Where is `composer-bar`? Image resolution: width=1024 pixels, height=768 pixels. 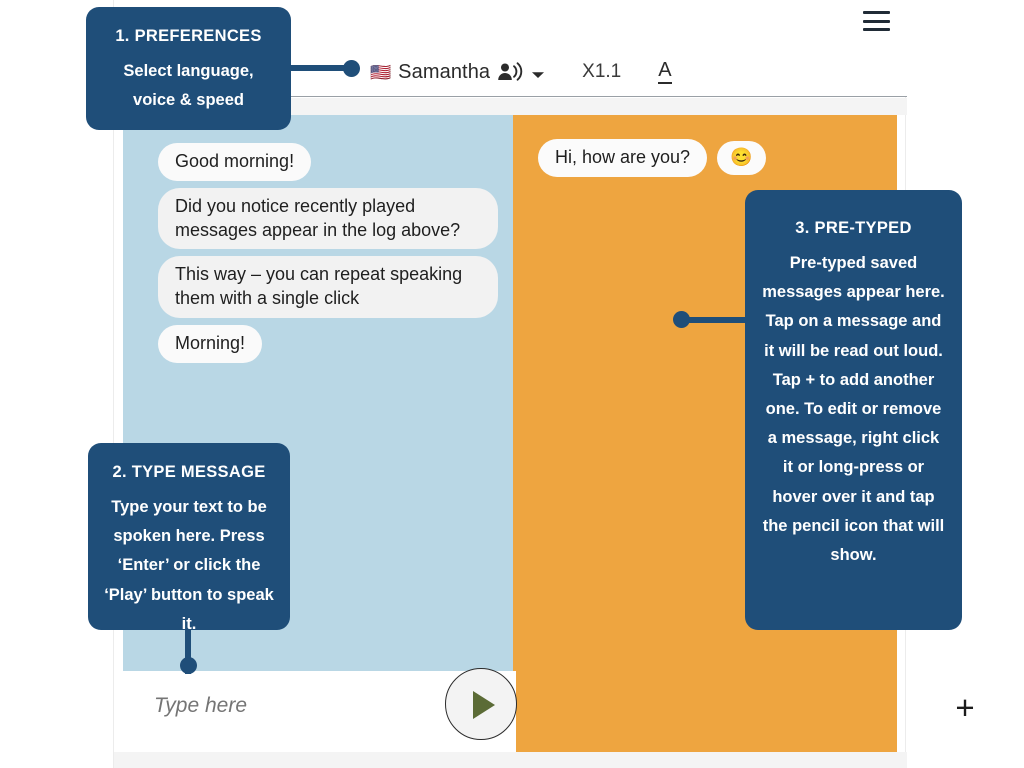 composer-bar is located at coordinates (320, 710).